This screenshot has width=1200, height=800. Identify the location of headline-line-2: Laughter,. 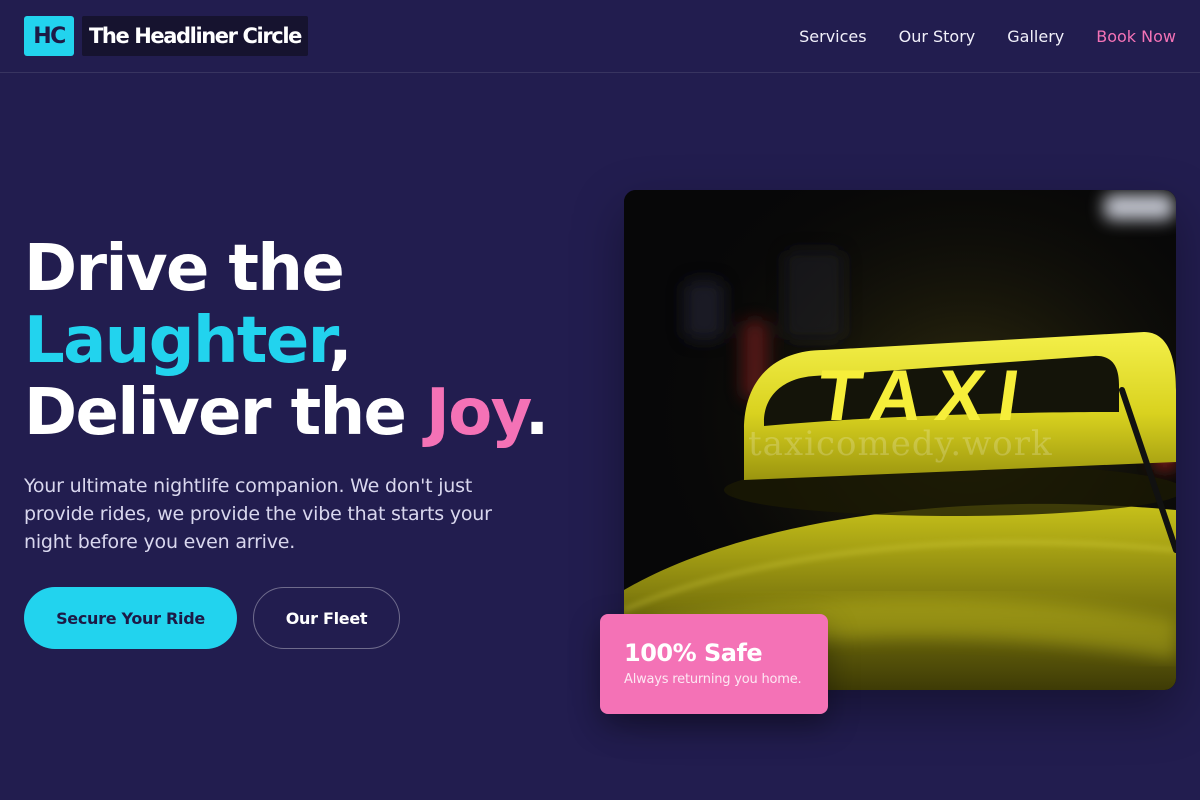
(304, 341).